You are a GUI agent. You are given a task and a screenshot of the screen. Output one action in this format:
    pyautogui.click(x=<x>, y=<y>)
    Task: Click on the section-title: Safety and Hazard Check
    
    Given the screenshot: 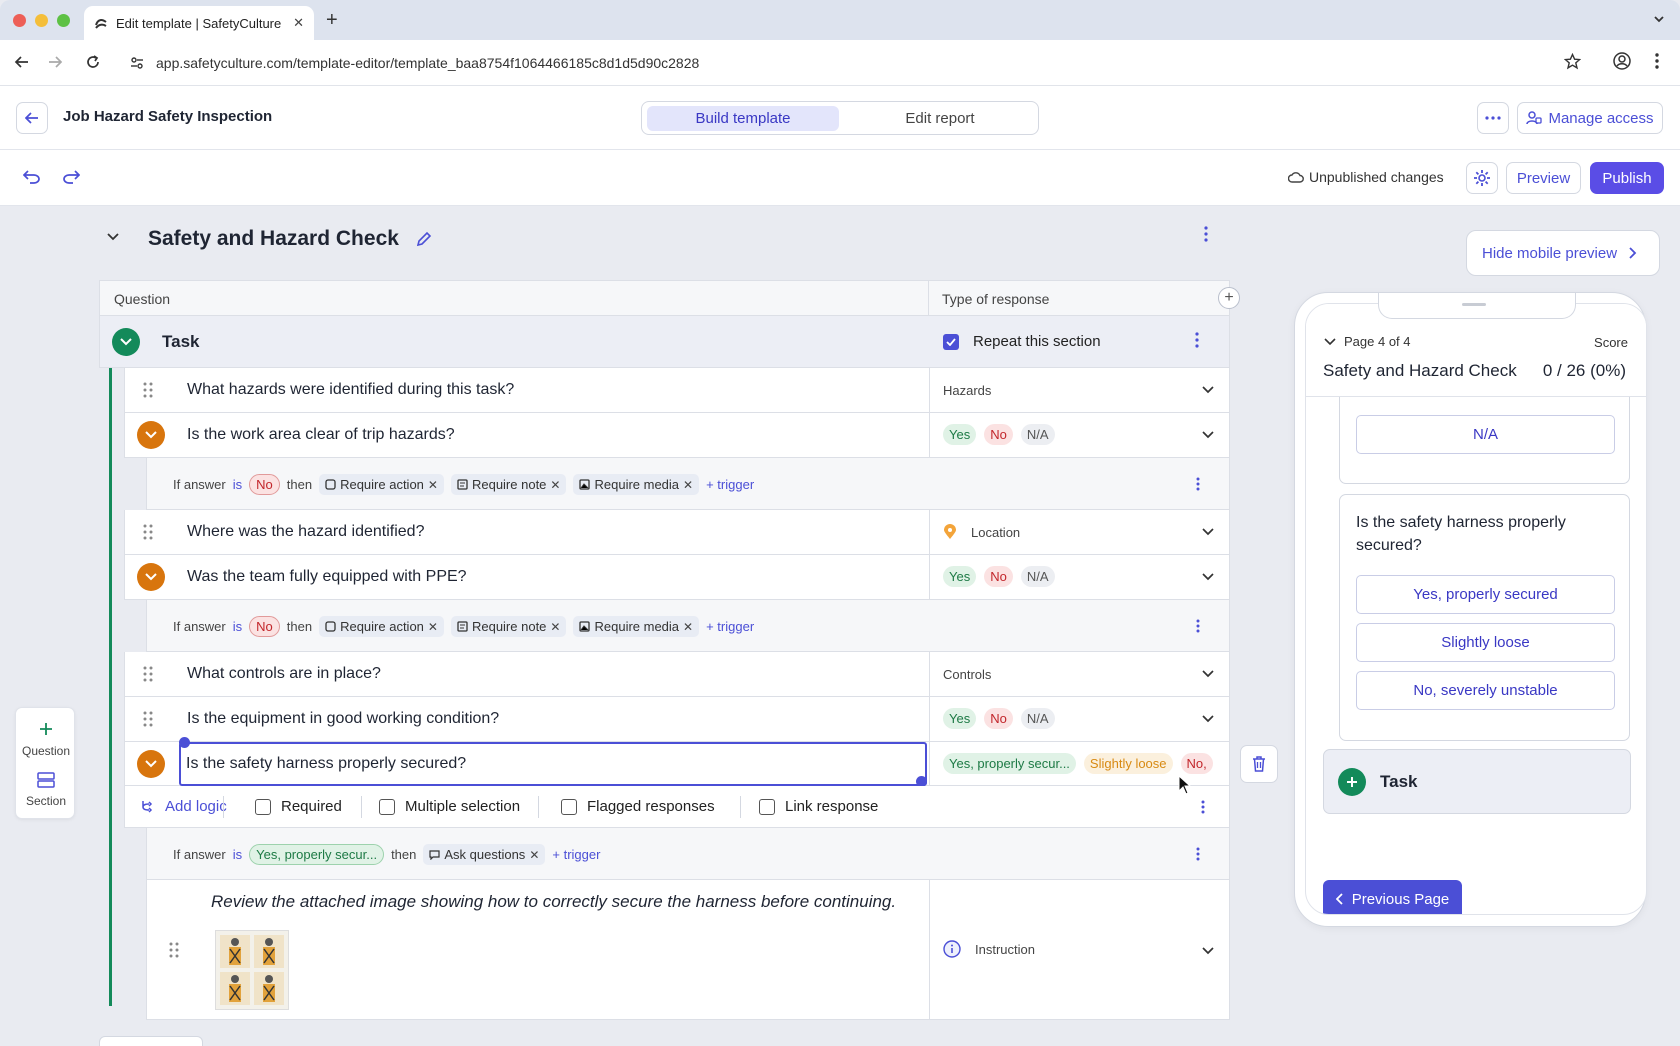 What is the action you would take?
    pyautogui.click(x=273, y=239)
    